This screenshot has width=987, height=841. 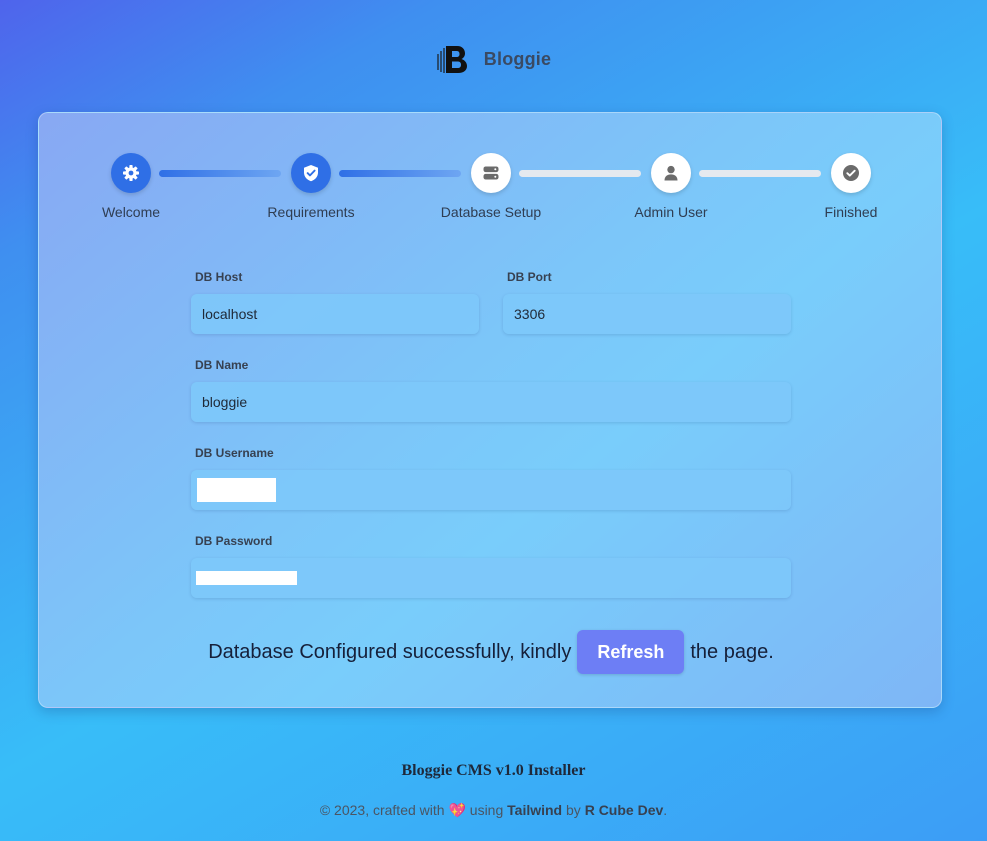 What do you see at coordinates (335, 314) in the screenshot?
I see `db-host-input: localhost` at bounding box center [335, 314].